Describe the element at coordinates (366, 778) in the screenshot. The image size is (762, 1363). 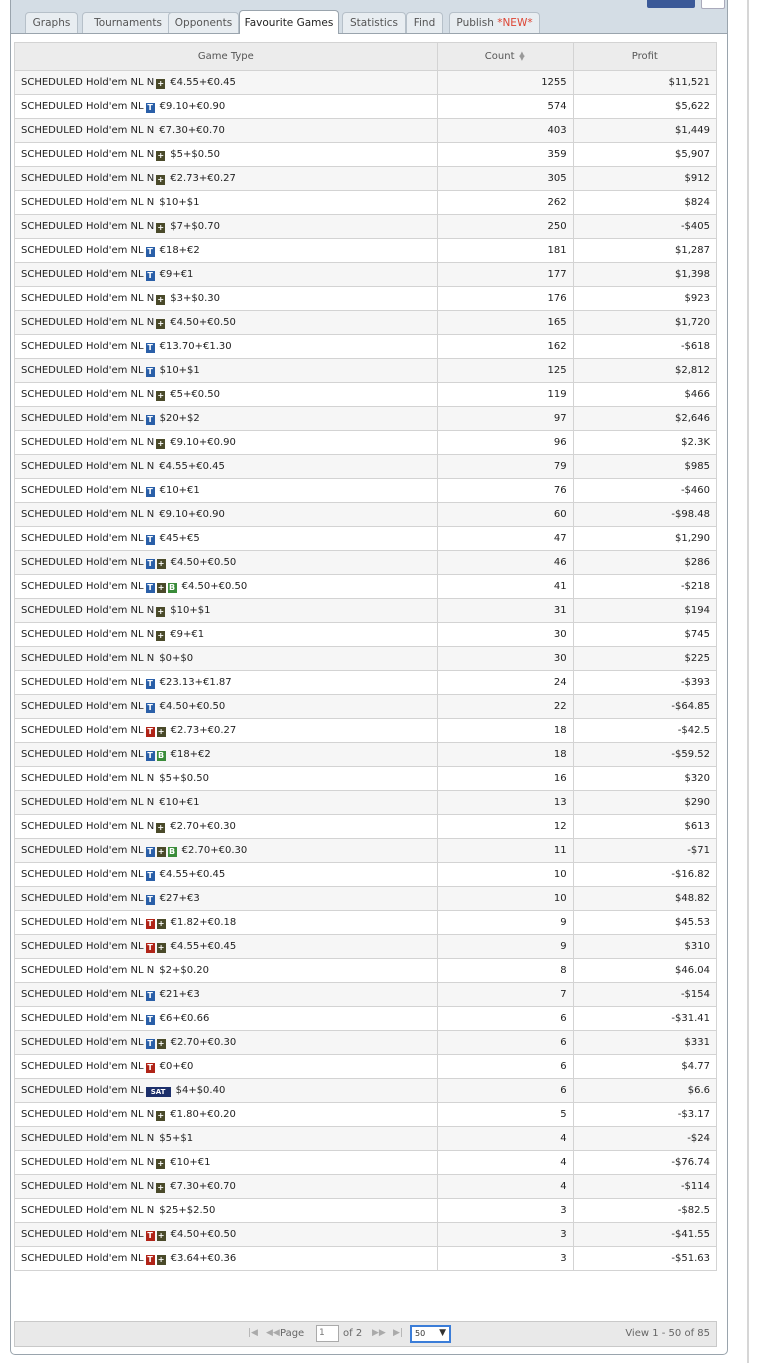
I see `table-row: SCHEDULED Hold'em NL N $5+$0.50 16 $320` at that location.